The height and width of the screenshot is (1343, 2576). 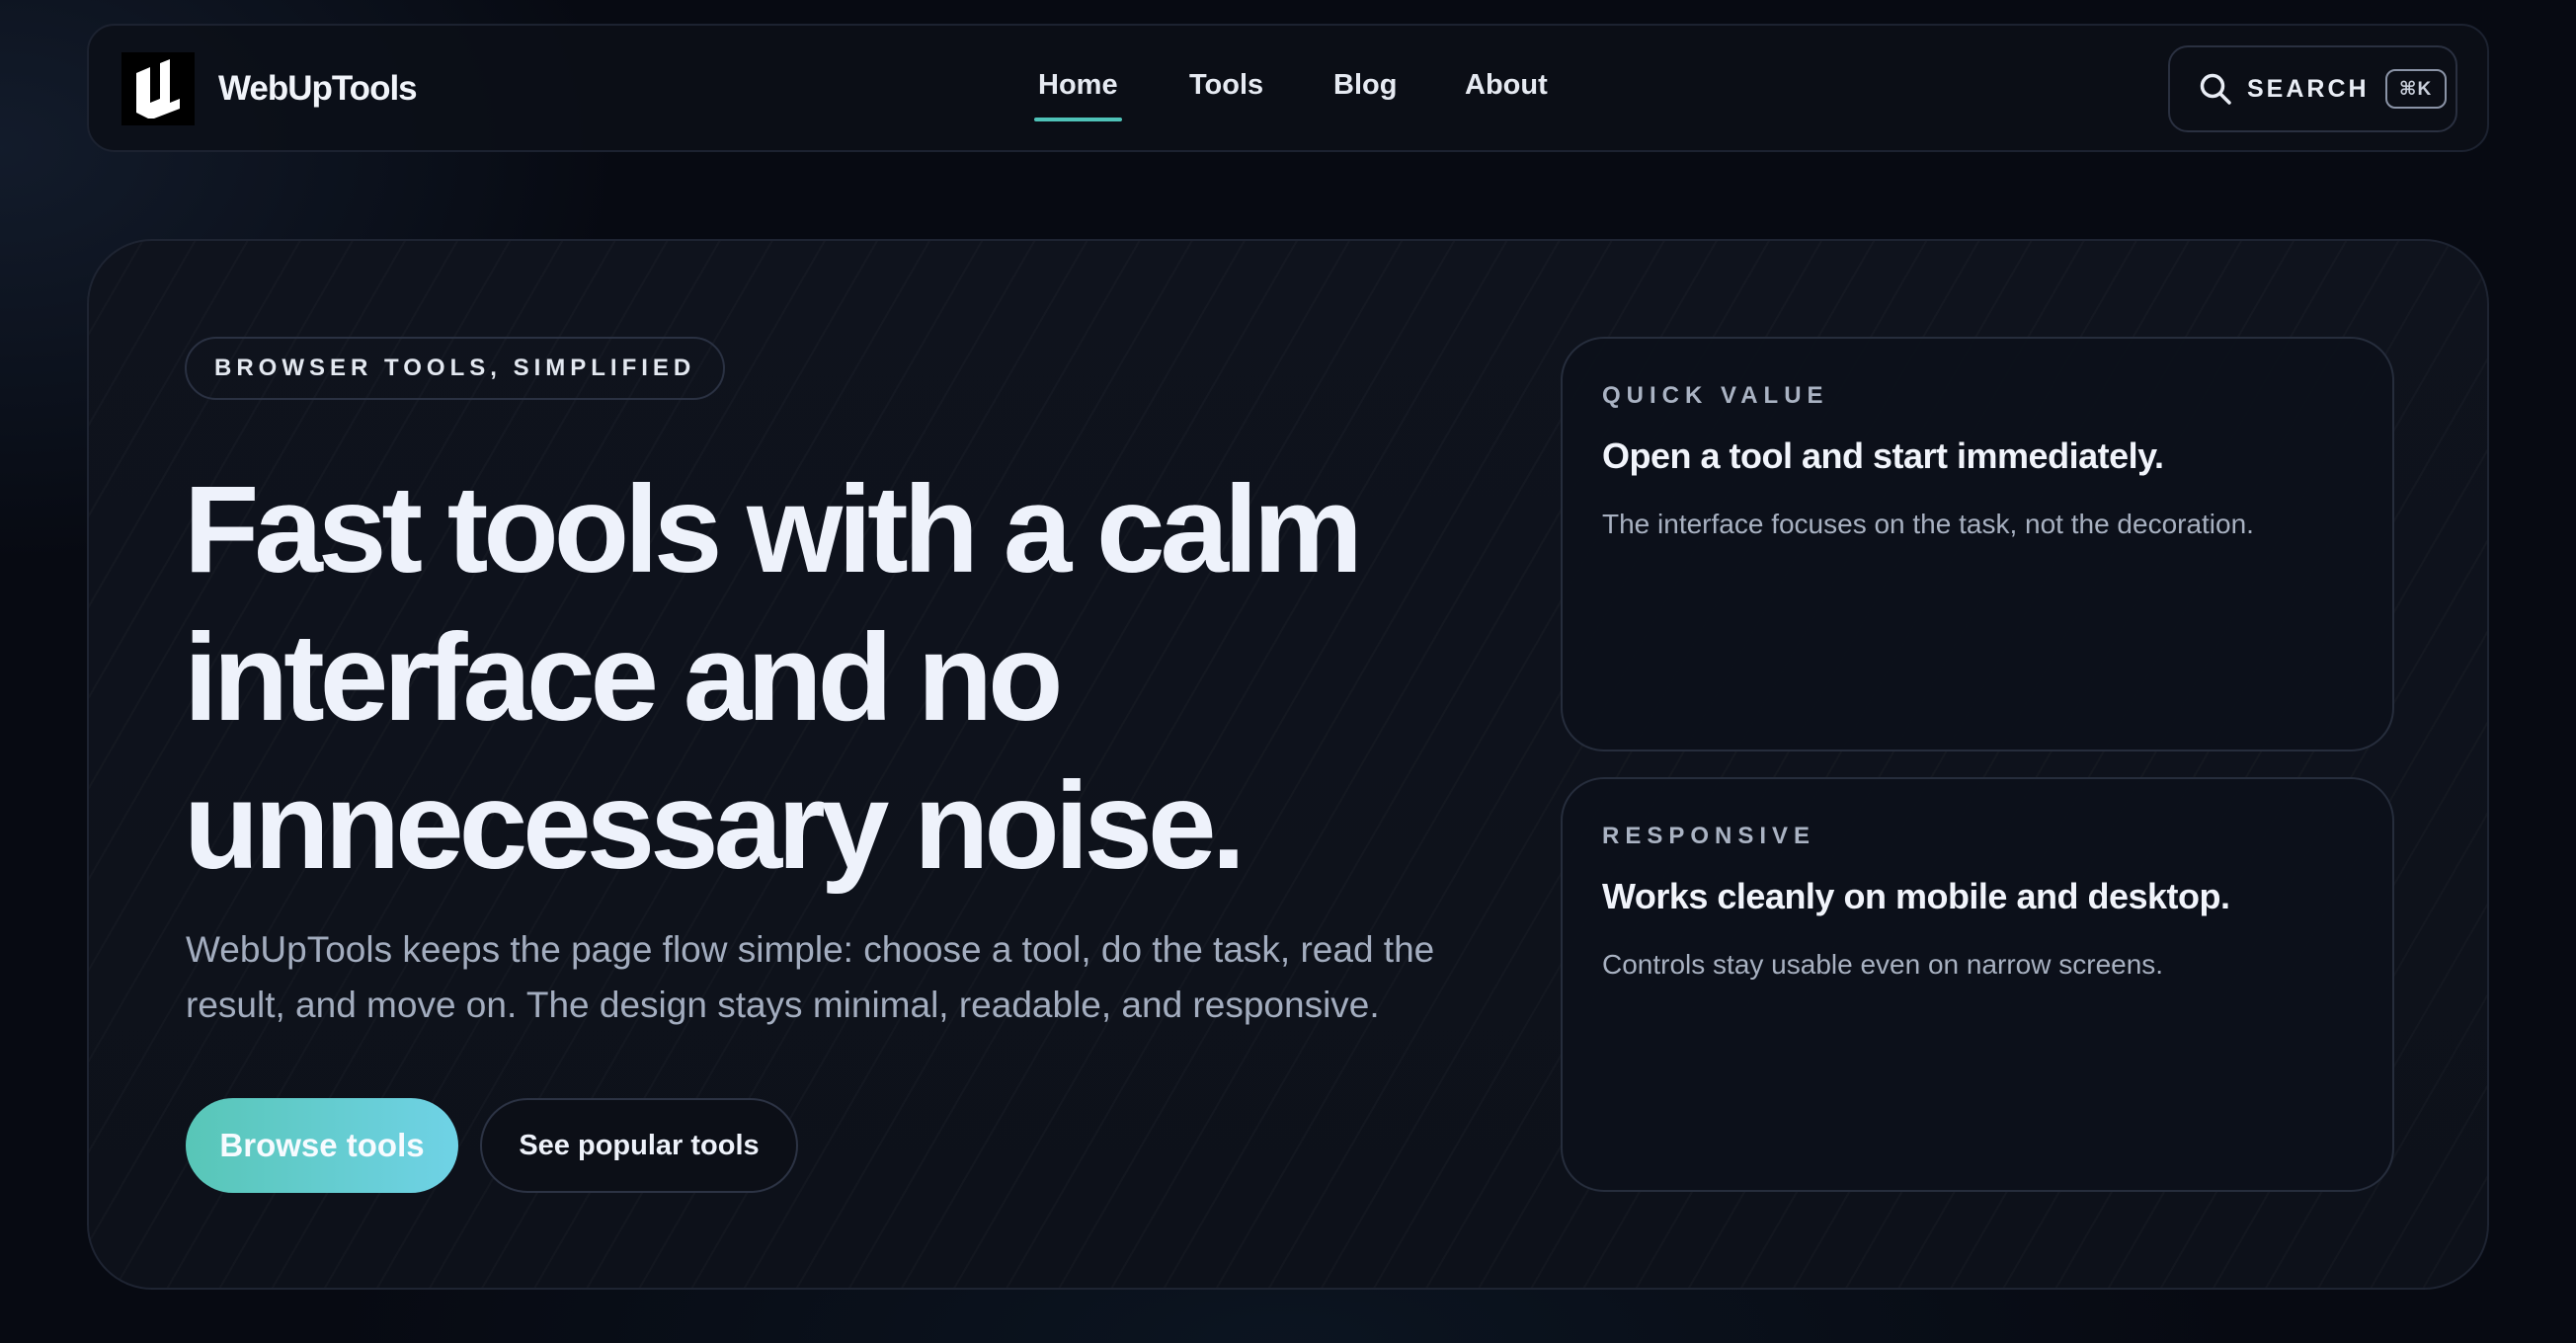 What do you see at coordinates (1916, 896) in the screenshot?
I see `card-title: Works cleanly on mobile and desktop.` at bounding box center [1916, 896].